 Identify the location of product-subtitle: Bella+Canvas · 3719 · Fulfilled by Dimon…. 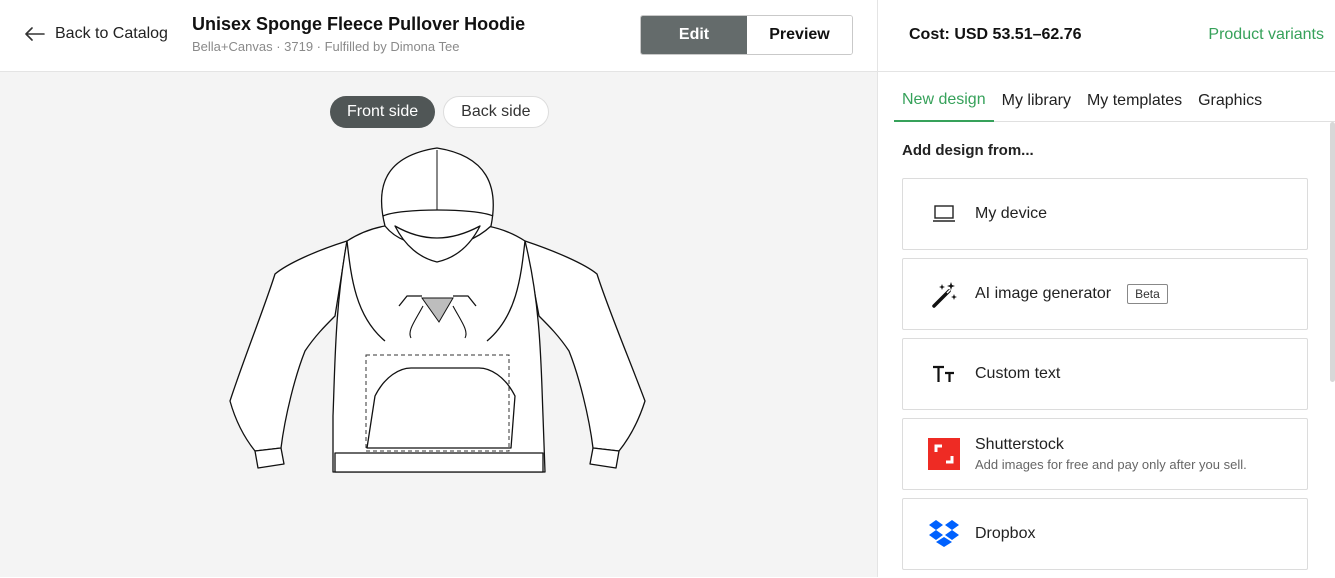
(326, 46).